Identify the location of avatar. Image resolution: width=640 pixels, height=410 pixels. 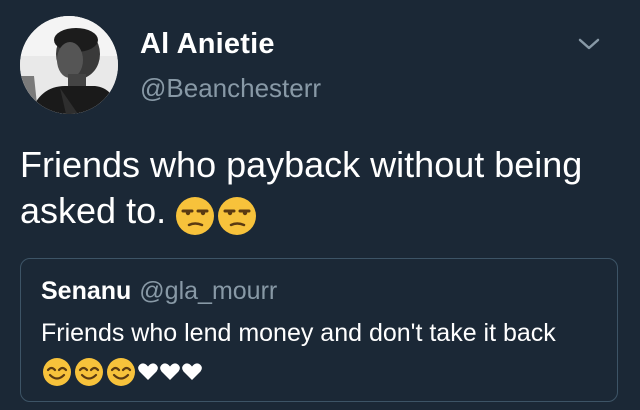
(69, 65).